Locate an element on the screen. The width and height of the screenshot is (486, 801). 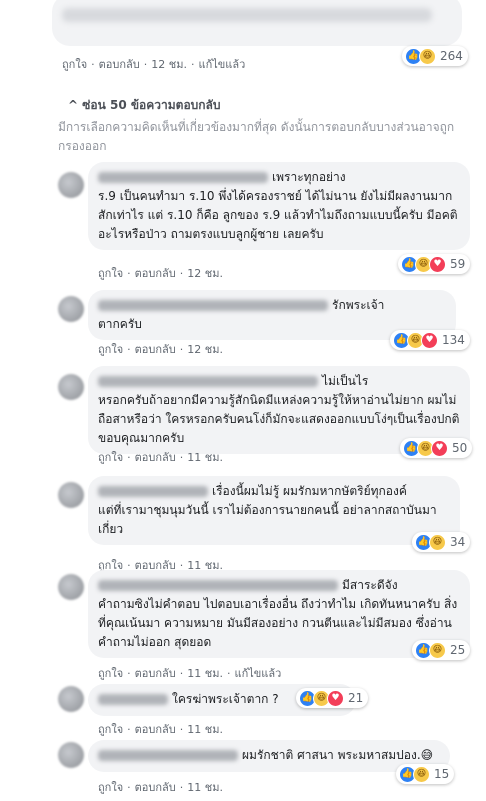
reply-reactions: 👍 😆 ♥ 134 is located at coordinates (430, 340).